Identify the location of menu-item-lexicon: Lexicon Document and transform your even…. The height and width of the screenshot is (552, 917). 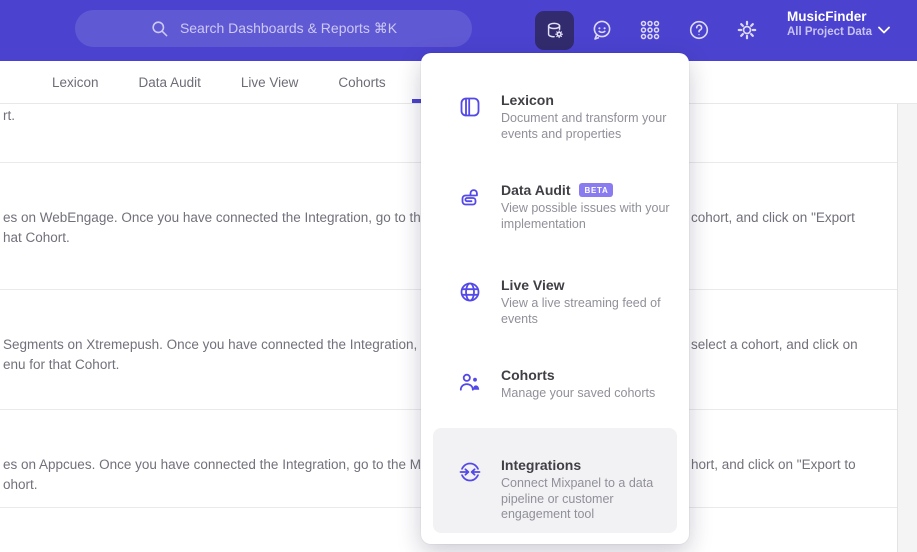
(555, 117).